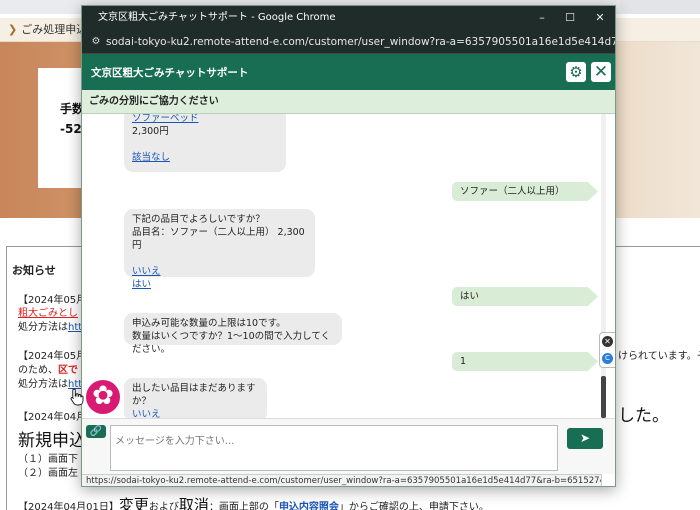  Describe the element at coordinates (309, 506) in the screenshot. I see `inquiry-link: 申込内容照会` at that location.